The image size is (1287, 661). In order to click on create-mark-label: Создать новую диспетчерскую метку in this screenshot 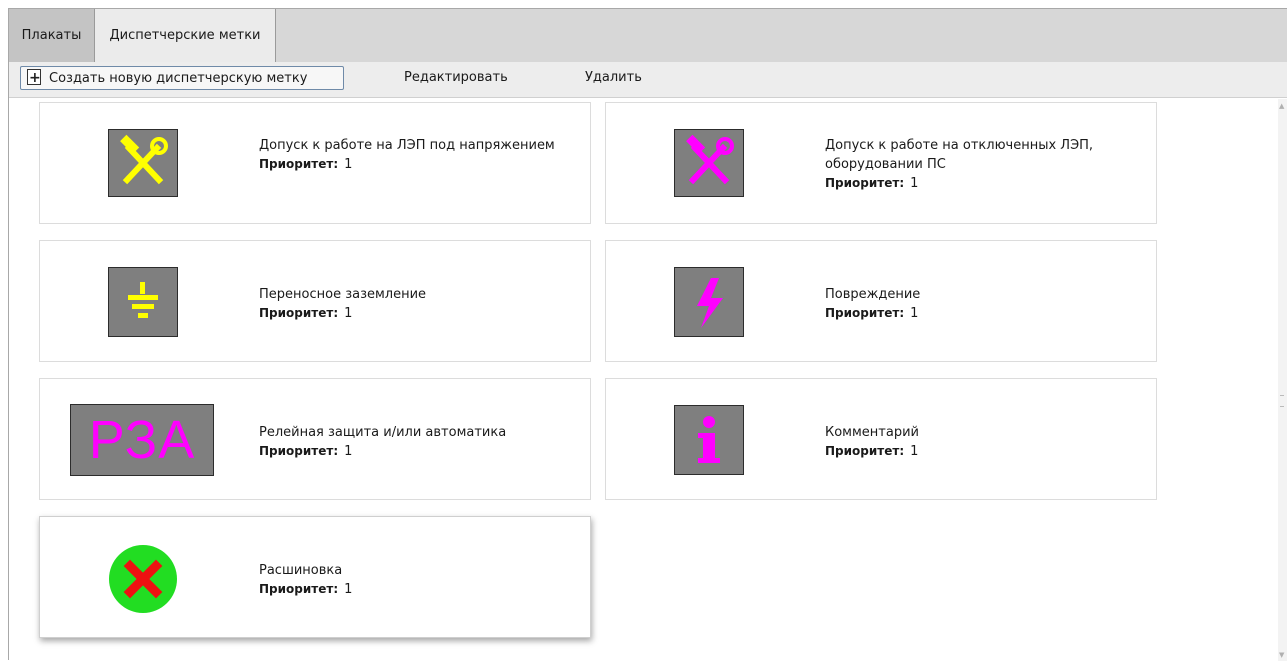, I will do `click(178, 78)`.